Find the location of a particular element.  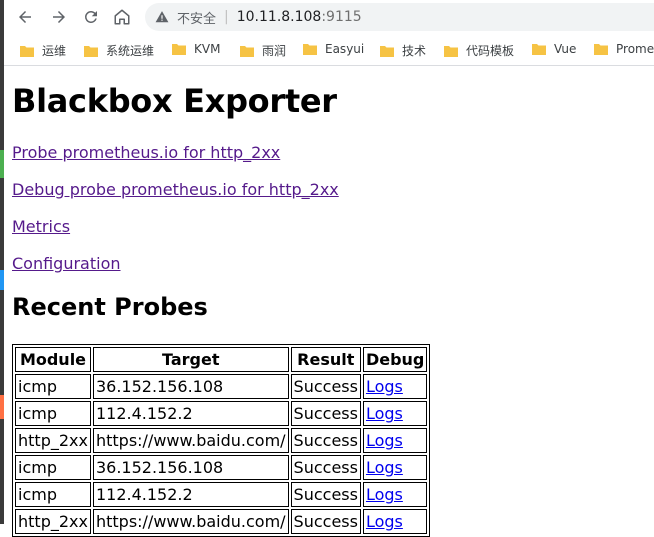

reload-icon is located at coordinates (90, 16).